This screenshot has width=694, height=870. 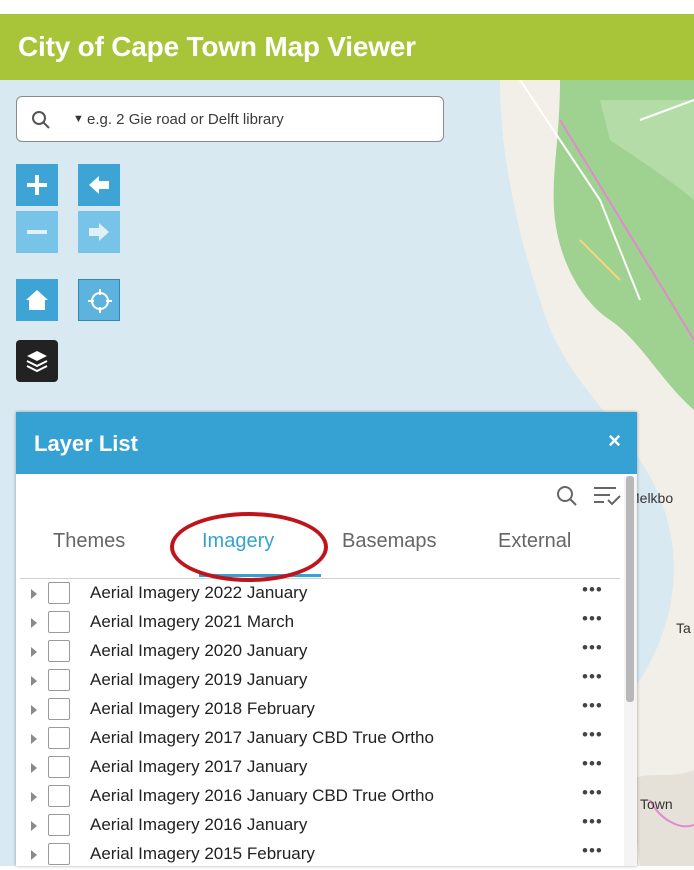 I want to click on layer-list-button, so click(x=37, y=361).